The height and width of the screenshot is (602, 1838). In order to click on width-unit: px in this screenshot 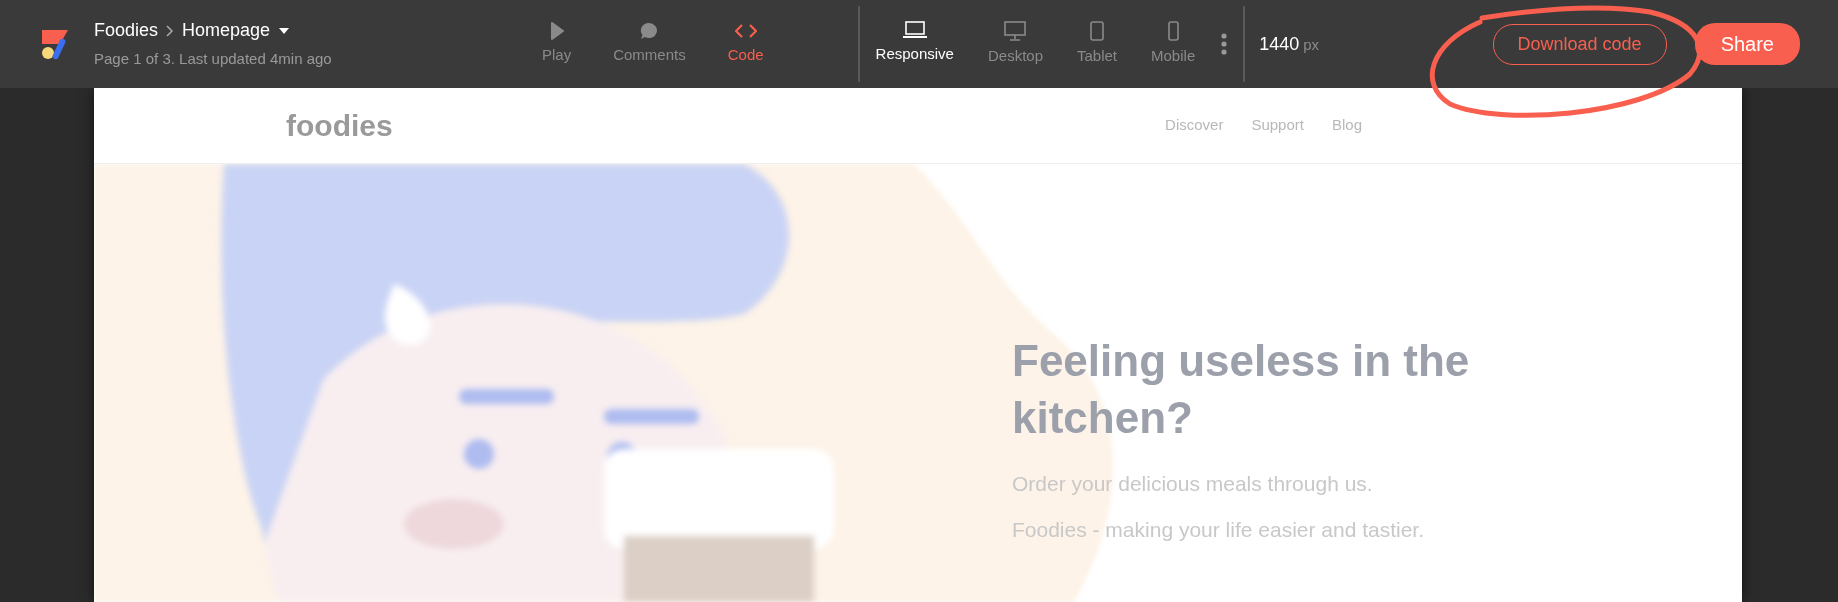, I will do `click(1311, 44)`.